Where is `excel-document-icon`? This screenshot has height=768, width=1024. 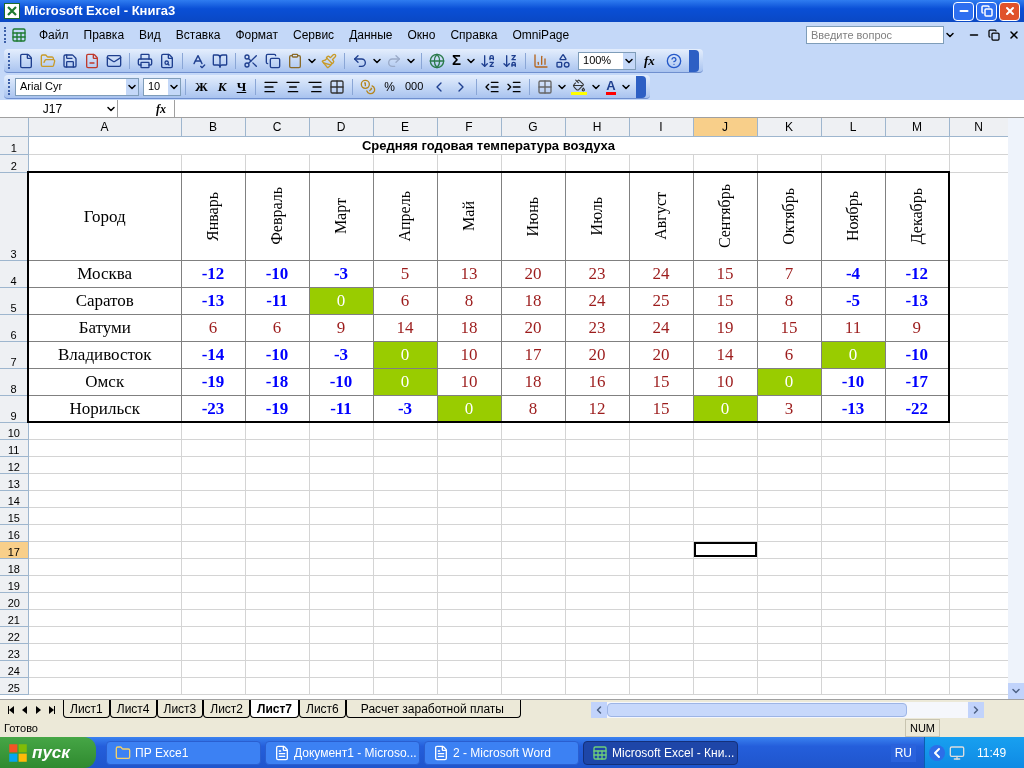
excel-document-icon is located at coordinates (19, 35).